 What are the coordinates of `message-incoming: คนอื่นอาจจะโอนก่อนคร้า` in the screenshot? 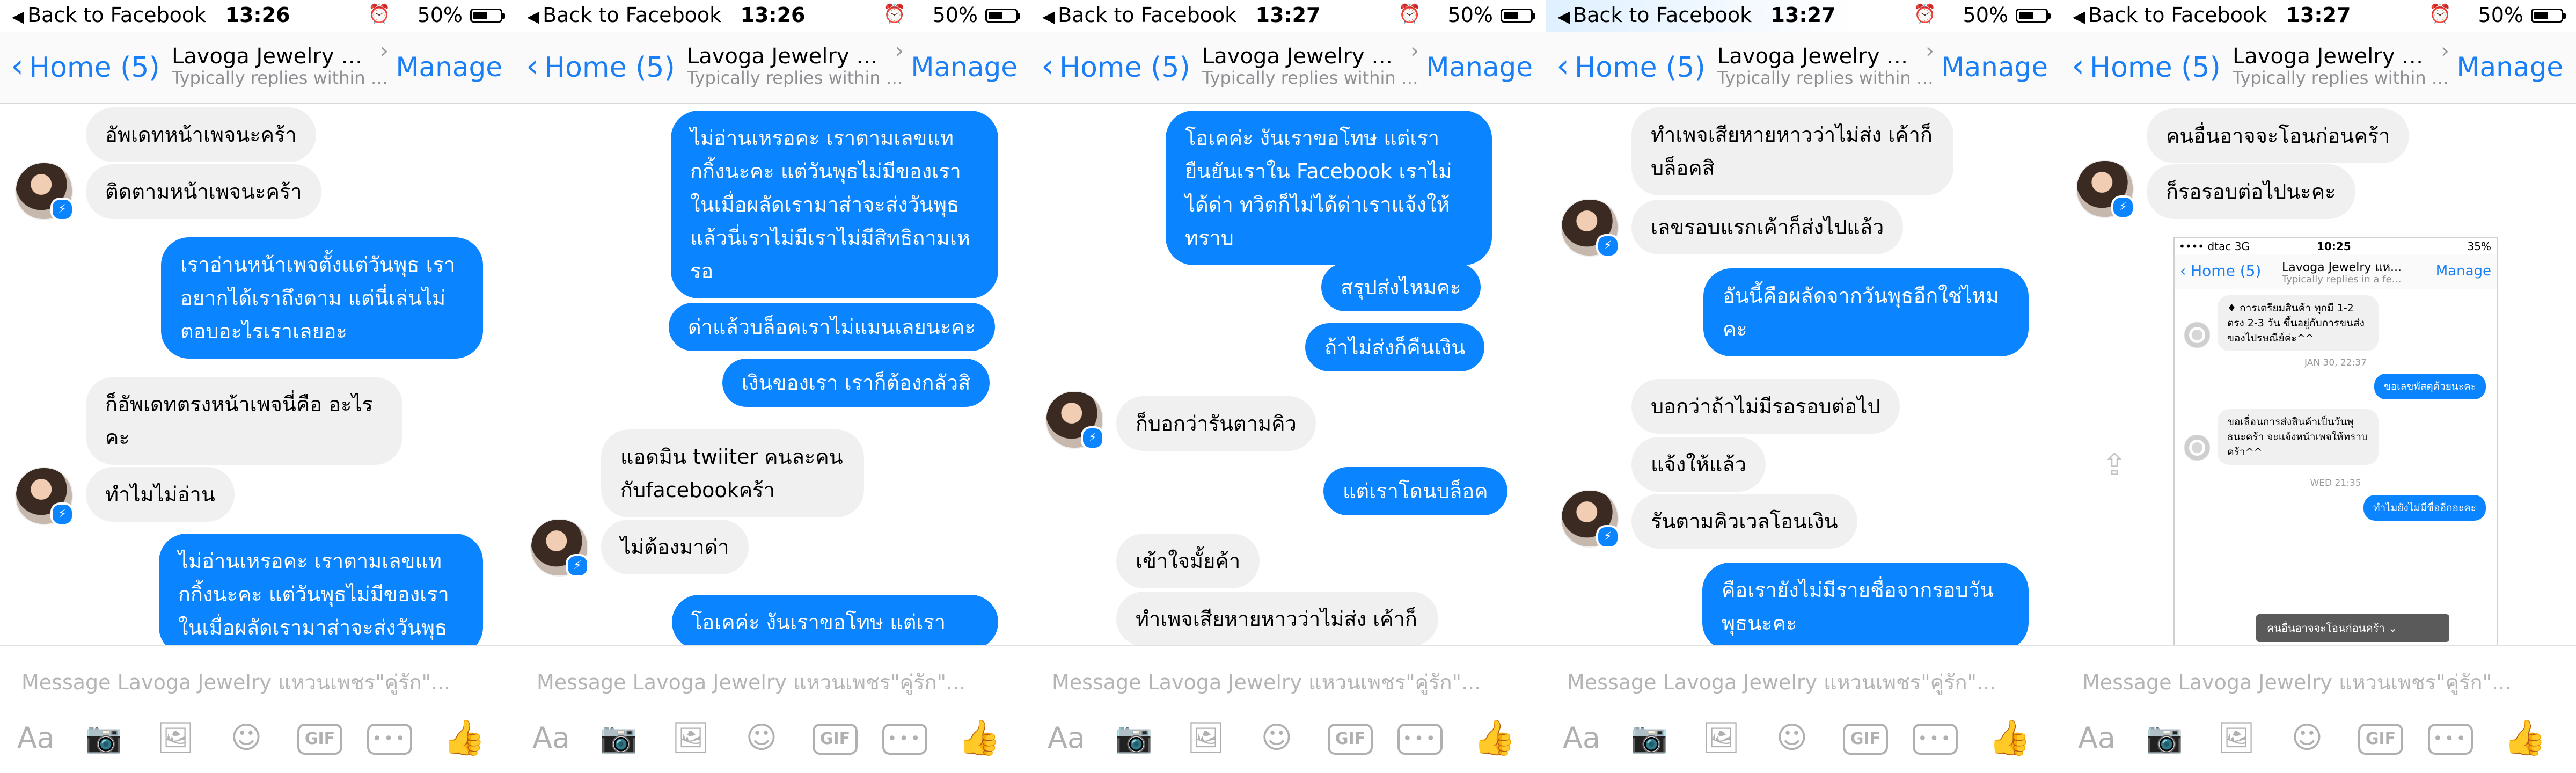 It's located at (2278, 135).